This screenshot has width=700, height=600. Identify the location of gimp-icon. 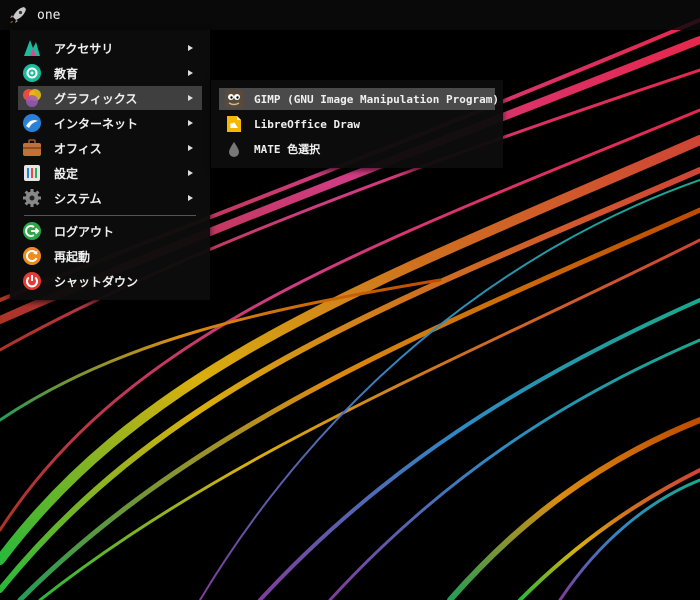
(234, 99).